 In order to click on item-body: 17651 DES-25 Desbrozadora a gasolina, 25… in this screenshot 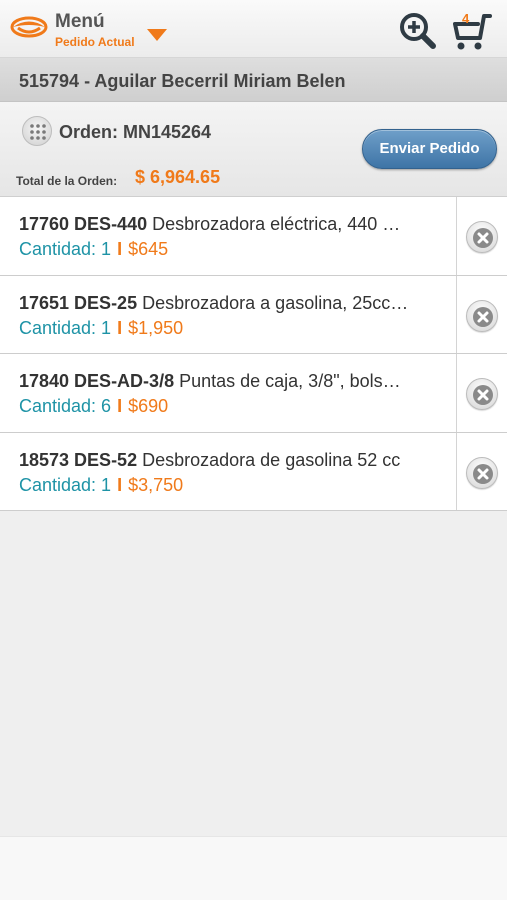, I will do `click(228, 314)`.